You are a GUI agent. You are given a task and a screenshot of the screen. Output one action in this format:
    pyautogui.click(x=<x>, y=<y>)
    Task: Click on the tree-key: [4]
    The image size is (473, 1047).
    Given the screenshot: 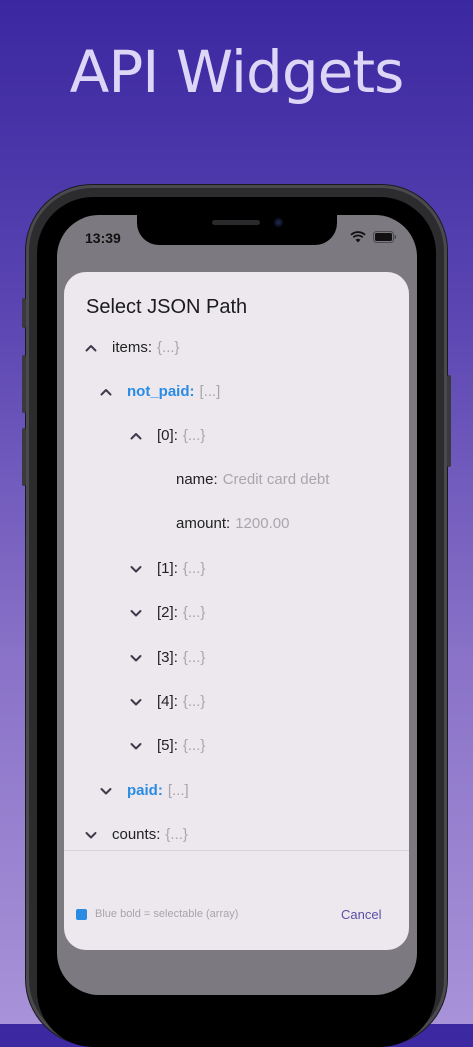 What is the action you would take?
    pyautogui.click(x=165, y=701)
    